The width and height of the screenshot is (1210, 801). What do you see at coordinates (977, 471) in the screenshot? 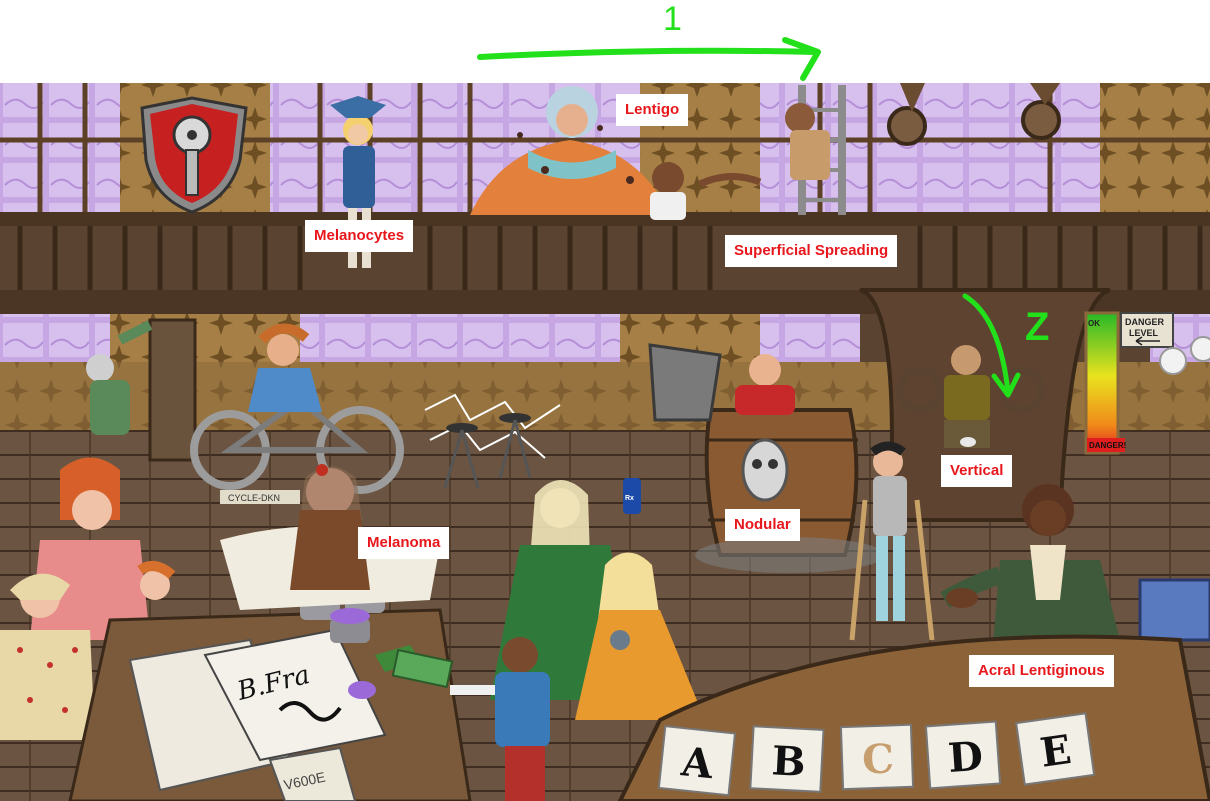
I see `label-vertical: Vertical` at bounding box center [977, 471].